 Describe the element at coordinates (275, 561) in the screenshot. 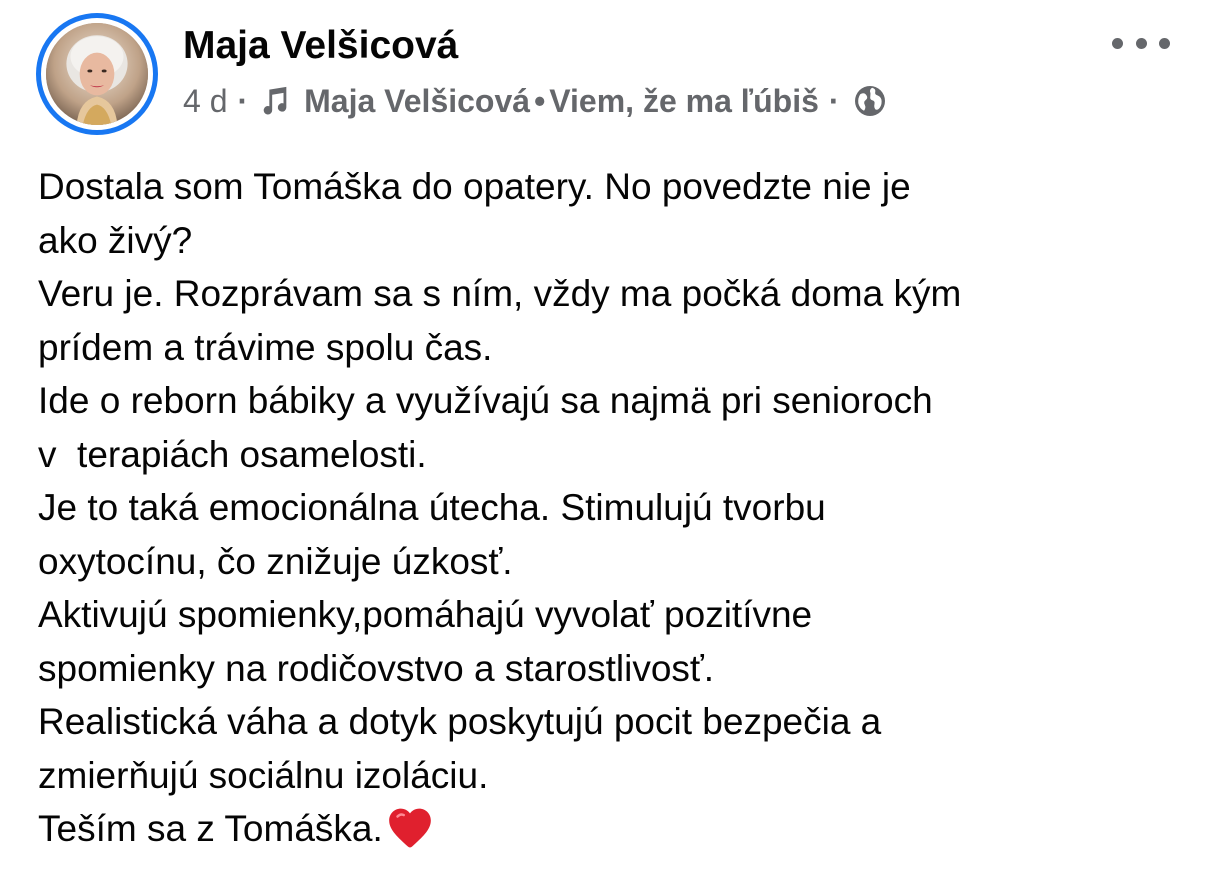

I see `post-line: oxytocínu, čo znižuje úzkosť.` at that location.